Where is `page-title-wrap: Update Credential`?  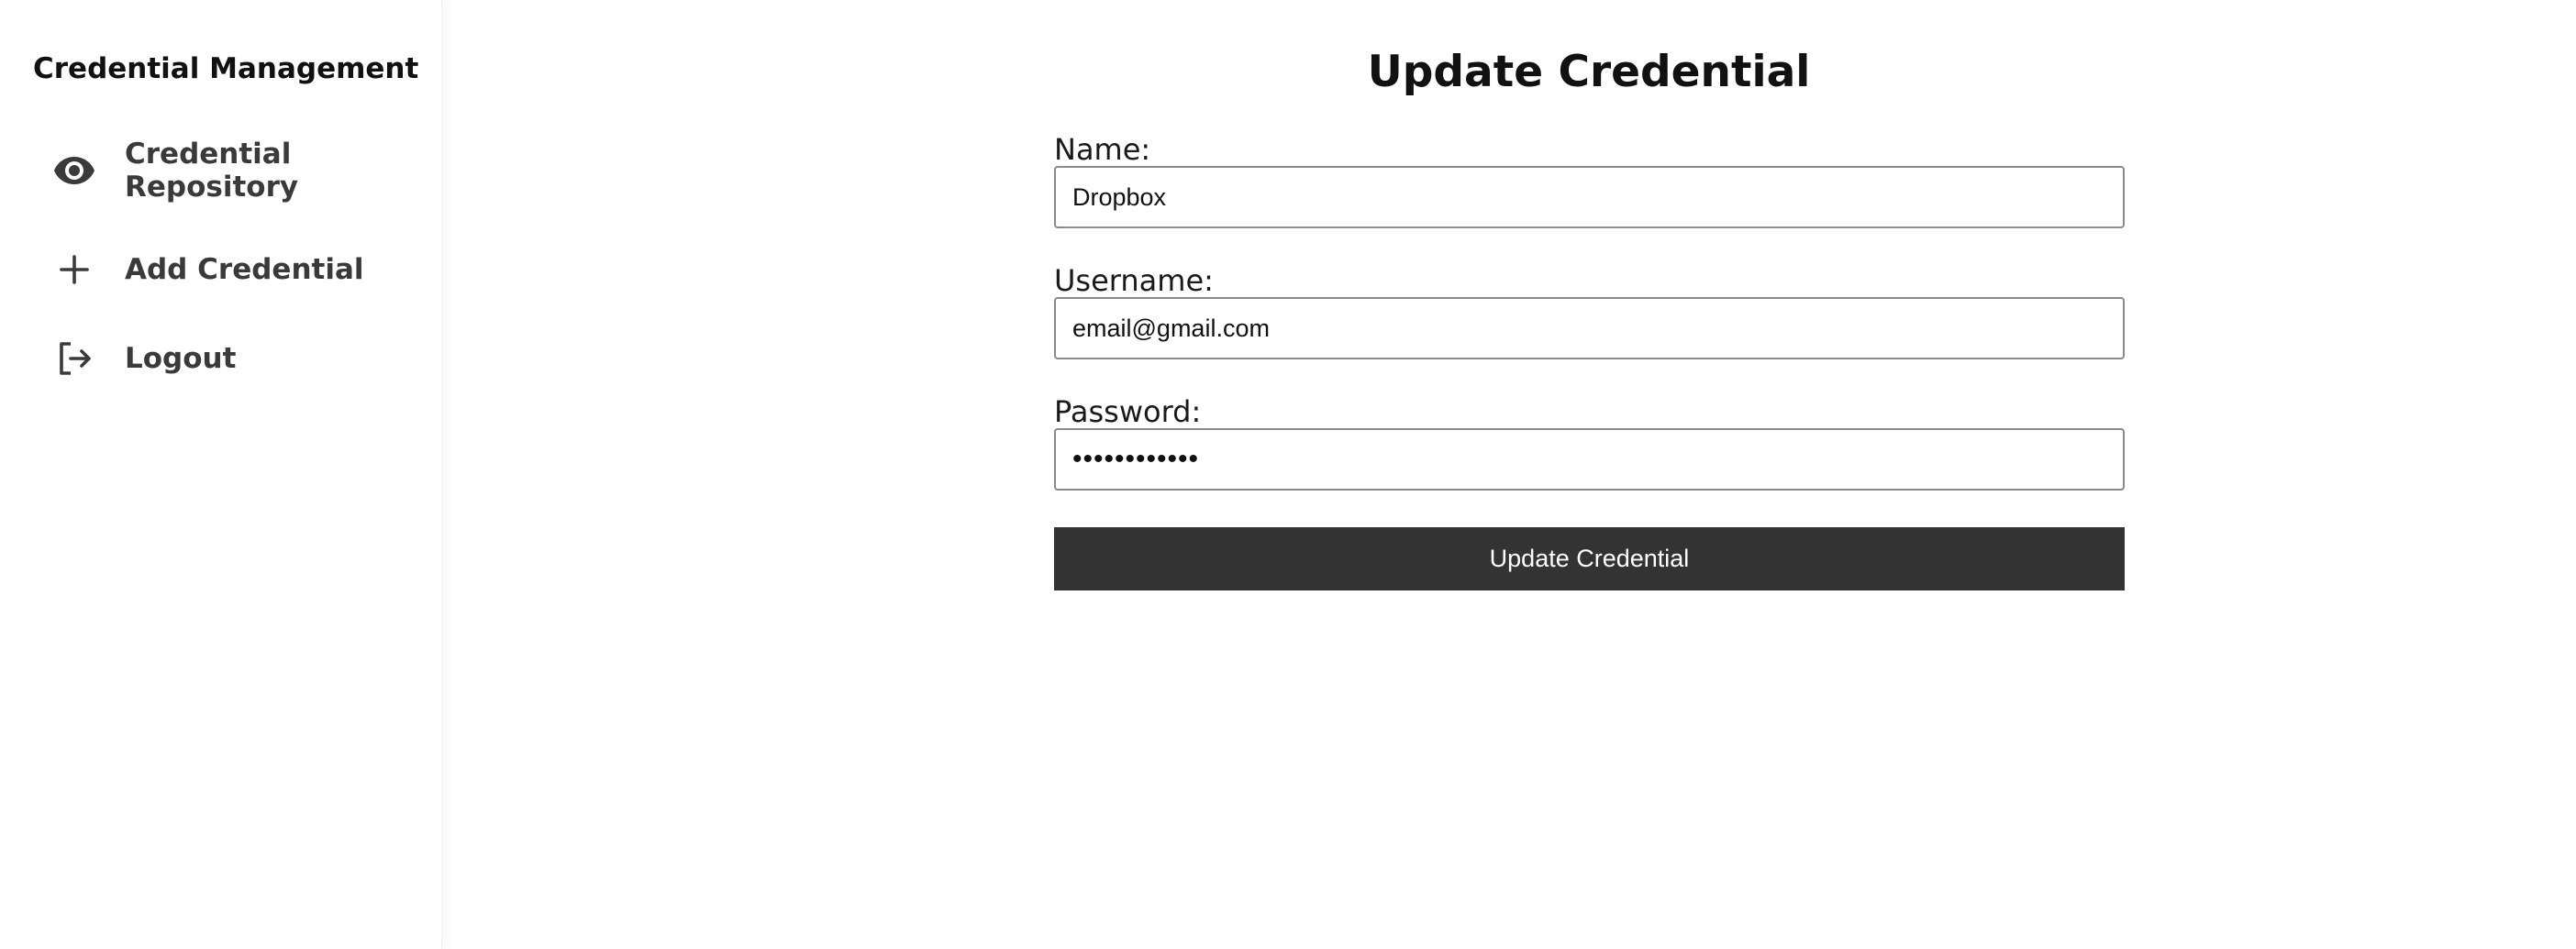 page-title-wrap: Update Credential is located at coordinates (1509, 72).